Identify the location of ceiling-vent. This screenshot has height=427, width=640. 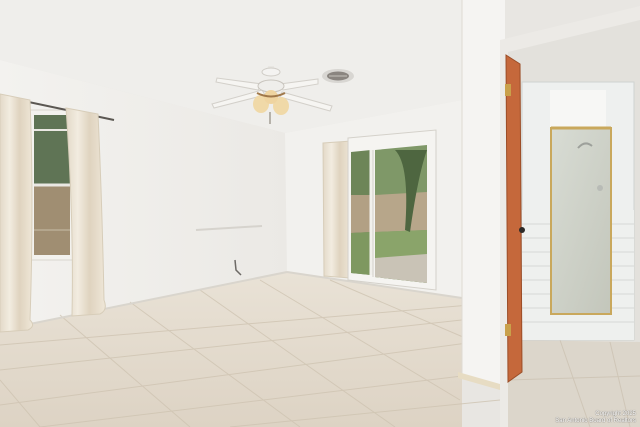
(338, 76).